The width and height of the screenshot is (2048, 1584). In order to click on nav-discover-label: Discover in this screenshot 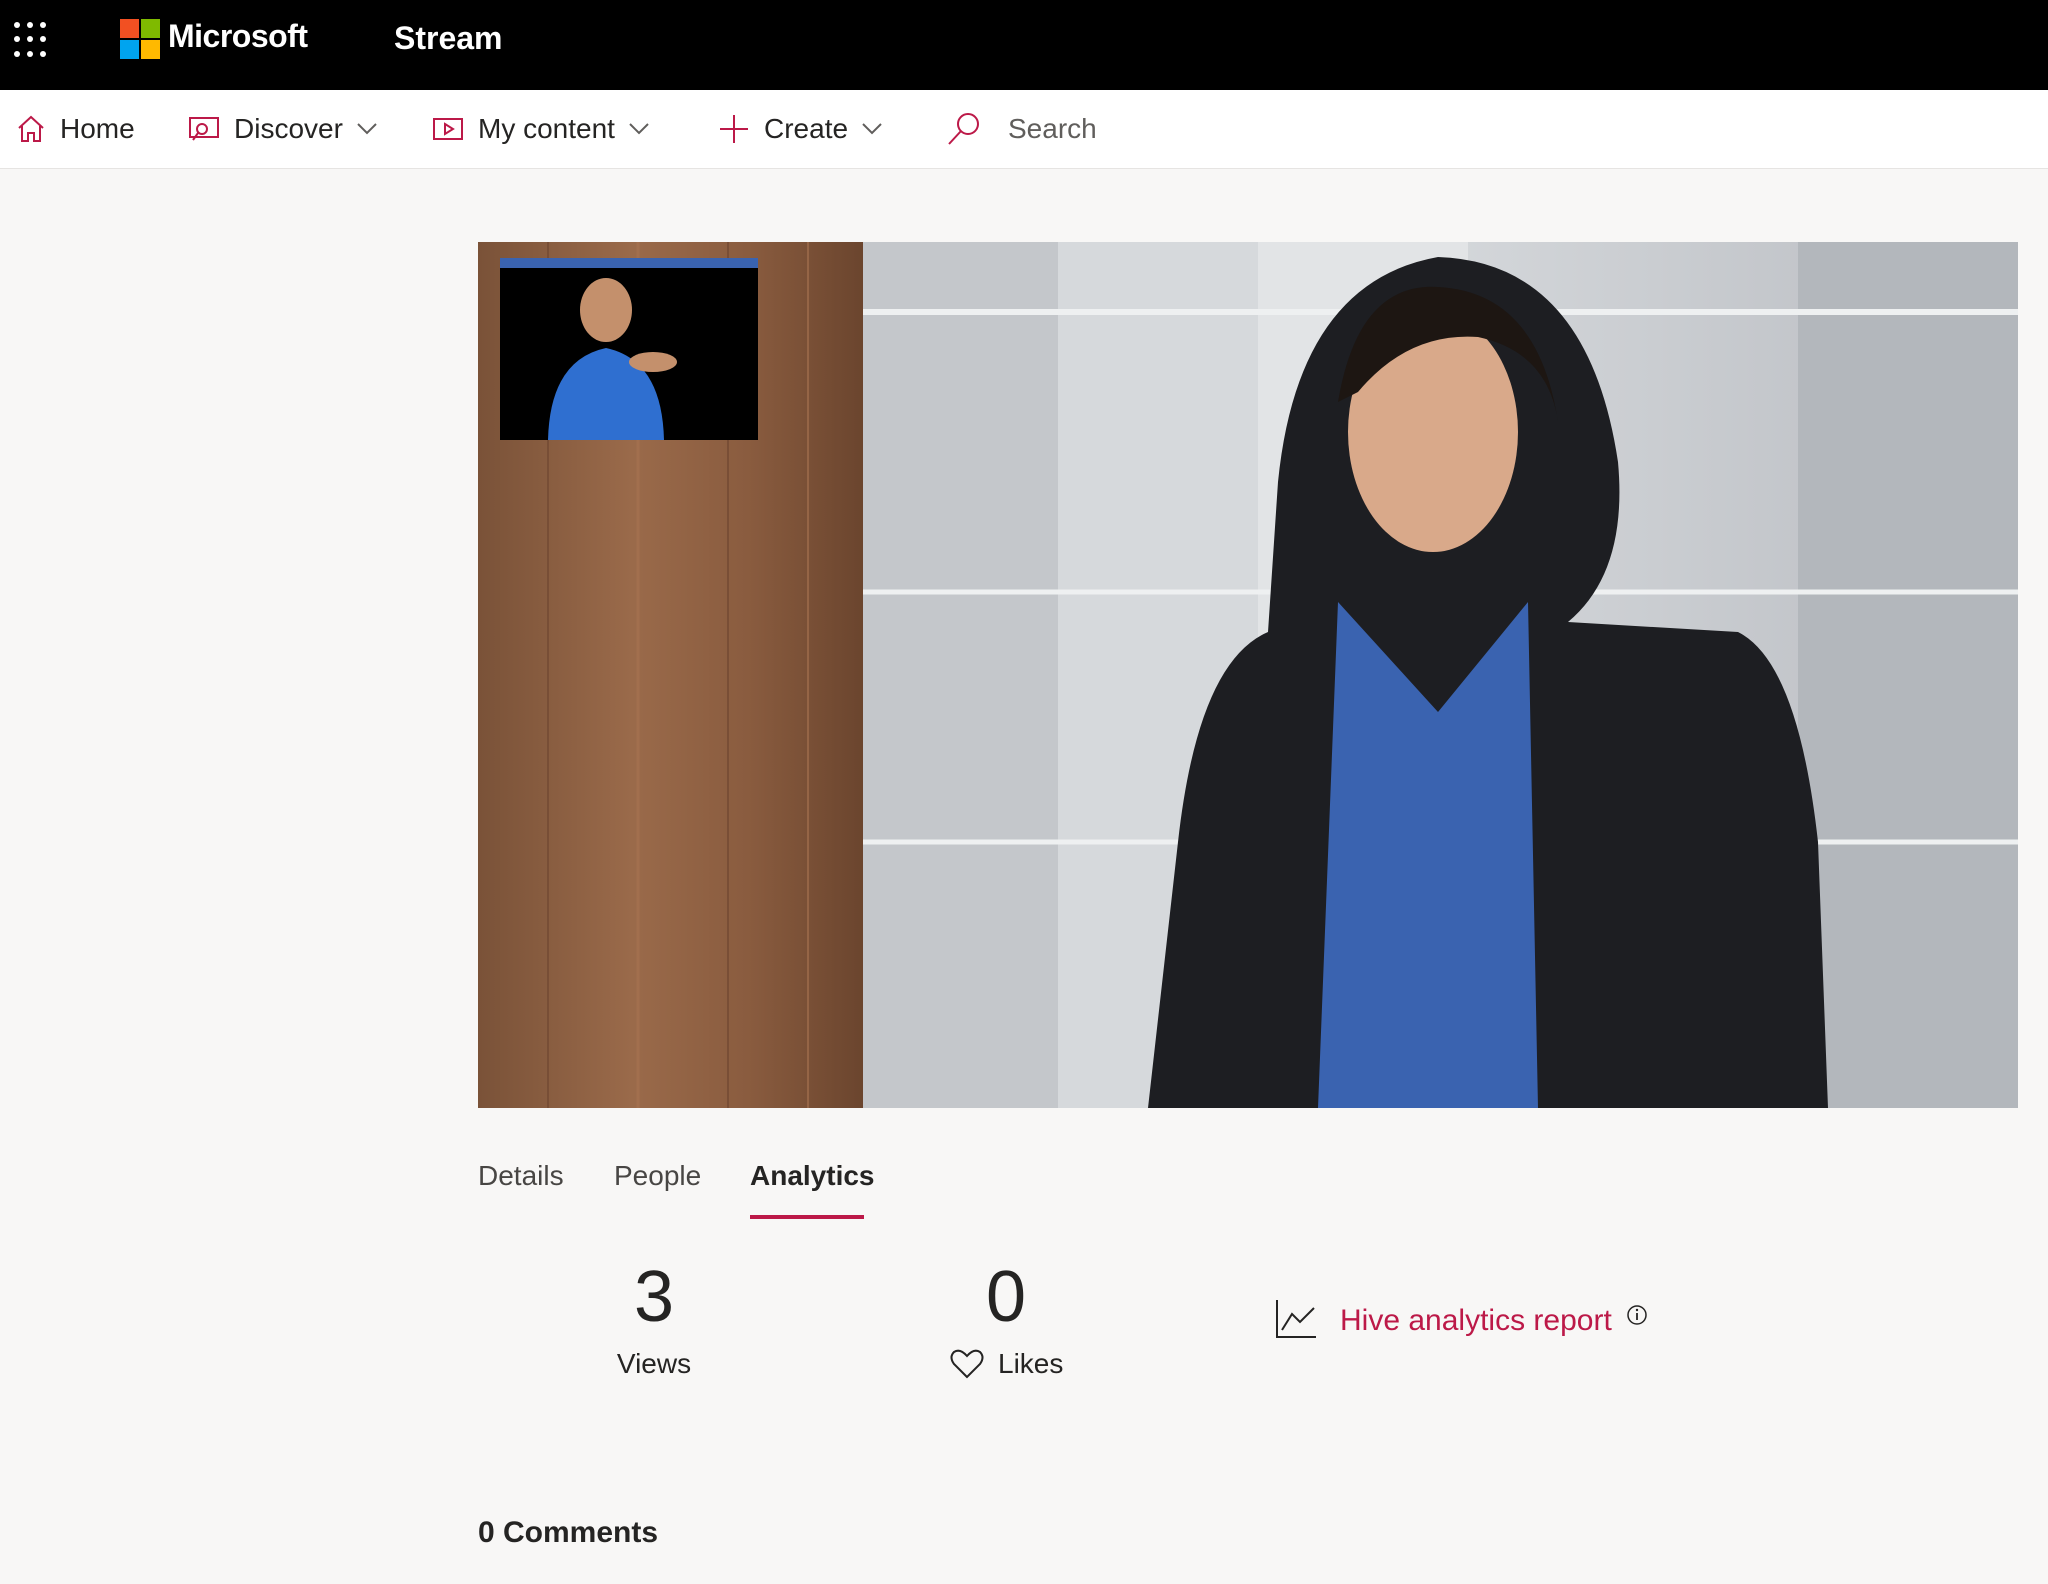, I will do `click(288, 128)`.